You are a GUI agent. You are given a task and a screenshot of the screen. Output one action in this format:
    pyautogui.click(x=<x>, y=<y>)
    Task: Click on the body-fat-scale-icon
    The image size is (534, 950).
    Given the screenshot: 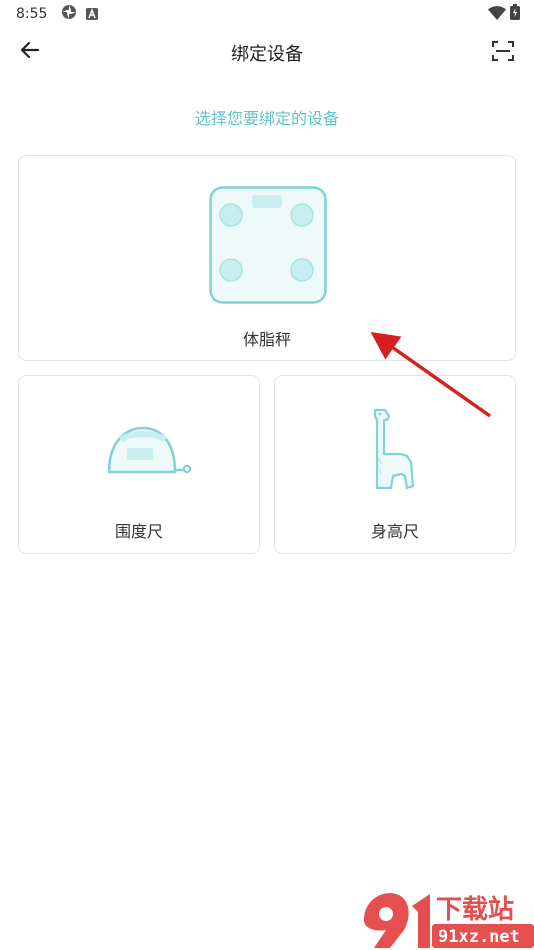 What is the action you would take?
    pyautogui.click(x=268, y=247)
    